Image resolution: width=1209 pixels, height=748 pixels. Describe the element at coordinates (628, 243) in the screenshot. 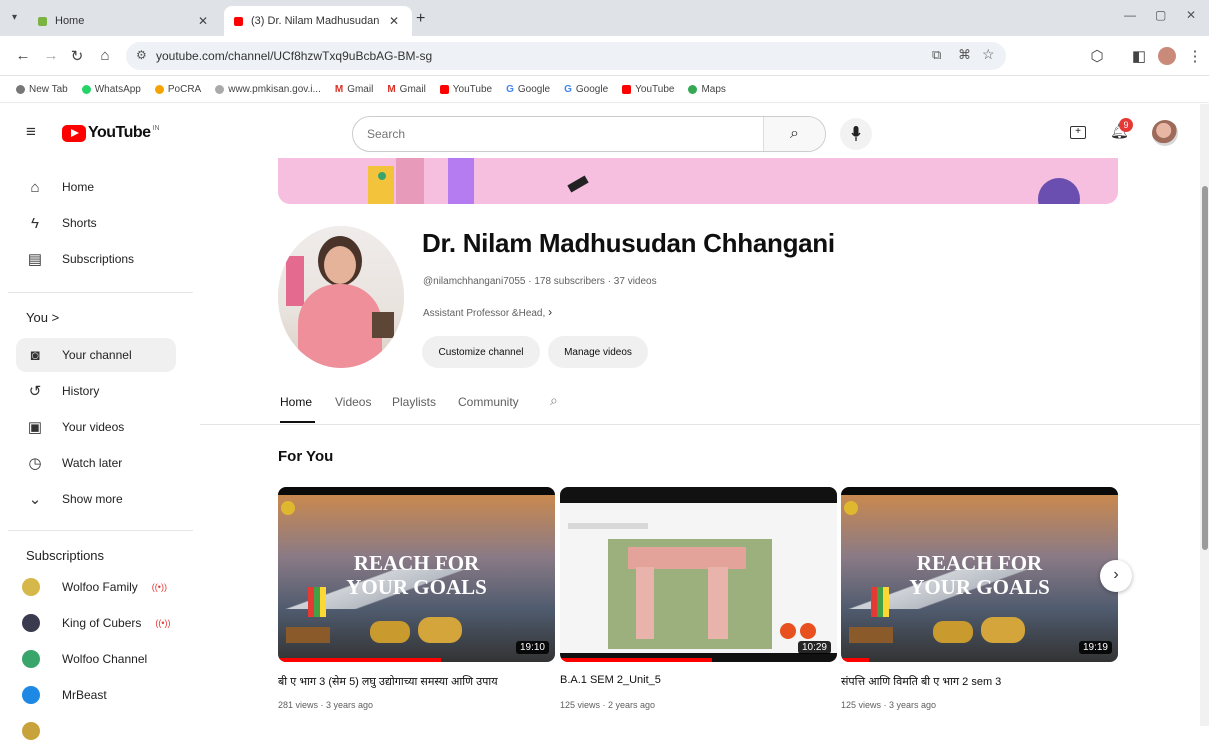

I see `channel-name: Dr. Nilam Madhusudan Chhangani` at that location.